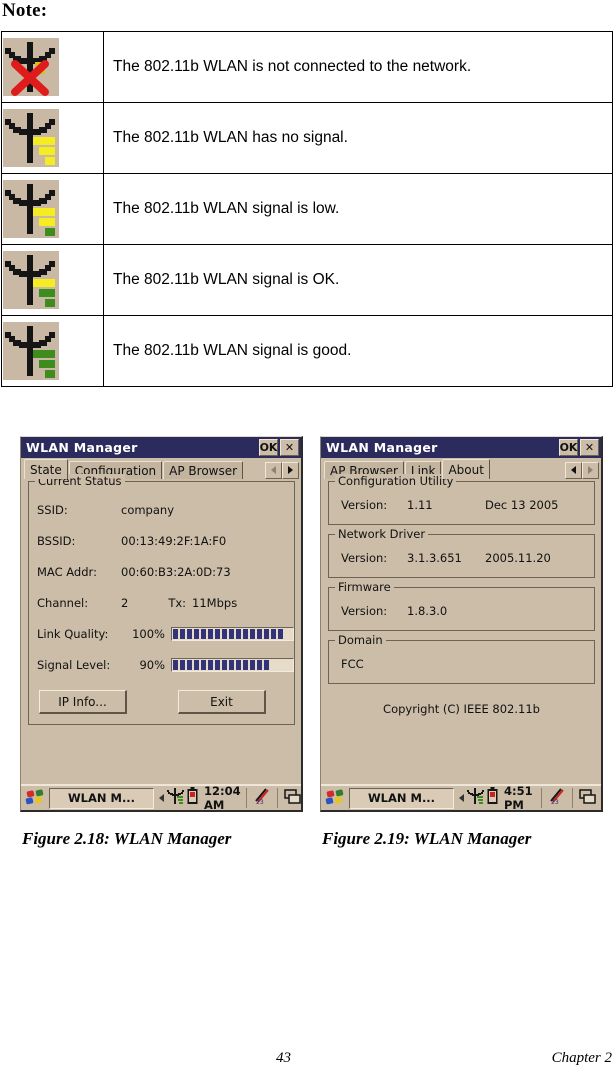  Describe the element at coordinates (31, 280) in the screenshot. I see `wlan-antenna-ok-signal-icon` at that location.